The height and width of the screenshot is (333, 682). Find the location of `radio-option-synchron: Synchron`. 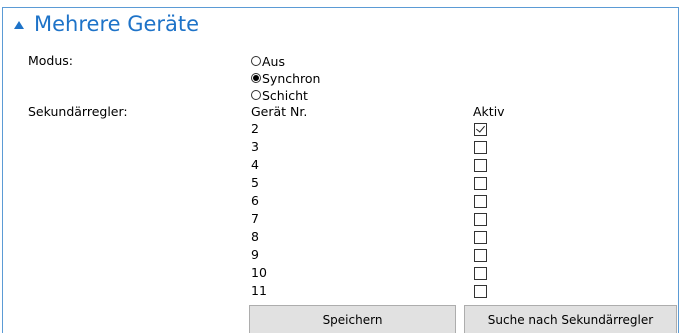

radio-option-synchron: Synchron is located at coordinates (285, 78).